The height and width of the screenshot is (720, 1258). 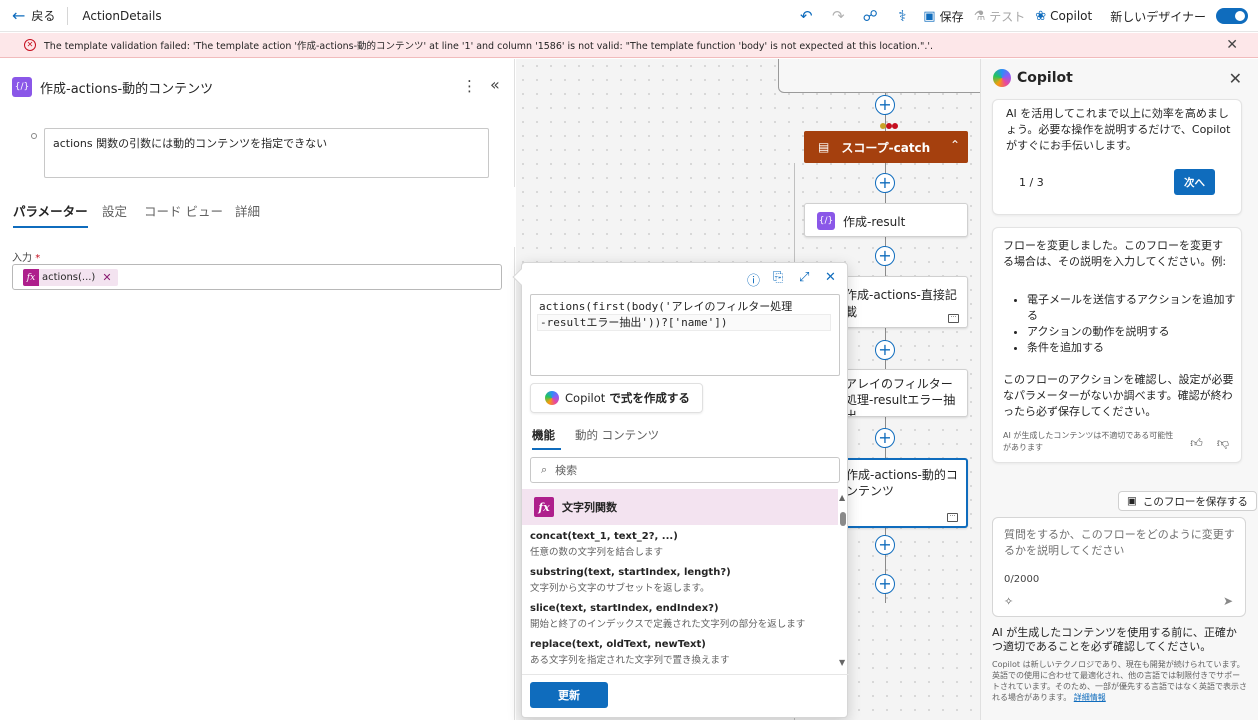 I want to click on toolbar-actions: ↶ ↷ ☍ ⚕ ▣ 保存 ⚗ テスト ❀ Copilot 新しいデザイナー, so click(x=1021, y=16).